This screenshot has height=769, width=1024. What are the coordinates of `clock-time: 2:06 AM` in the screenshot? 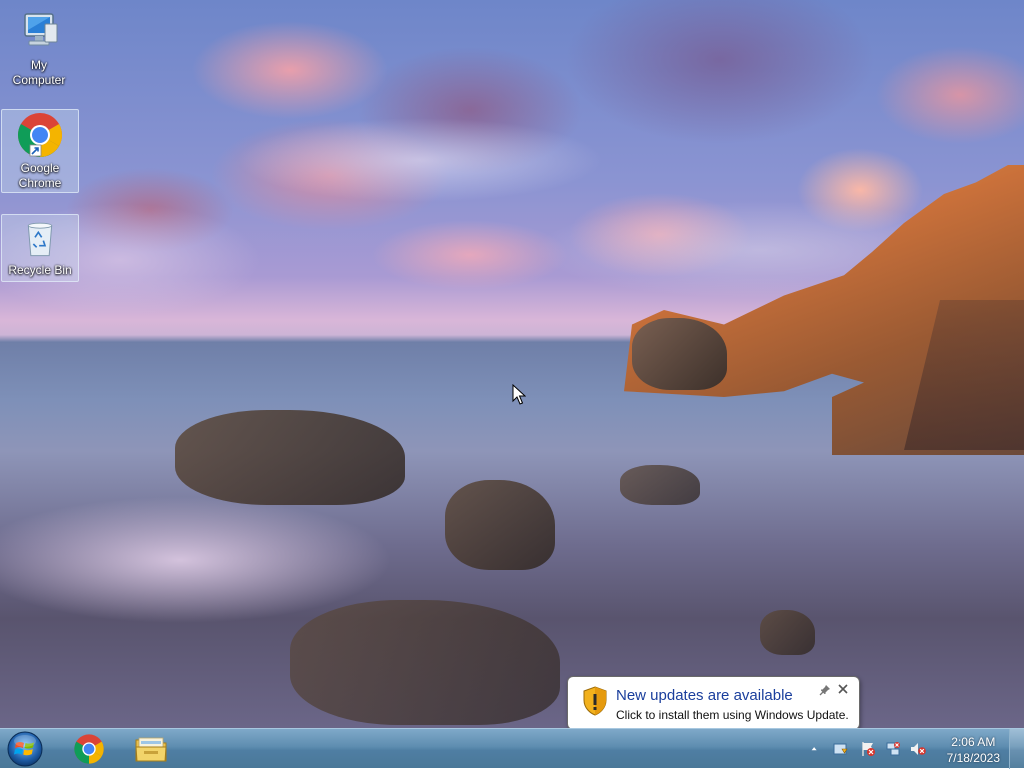 It's located at (973, 742).